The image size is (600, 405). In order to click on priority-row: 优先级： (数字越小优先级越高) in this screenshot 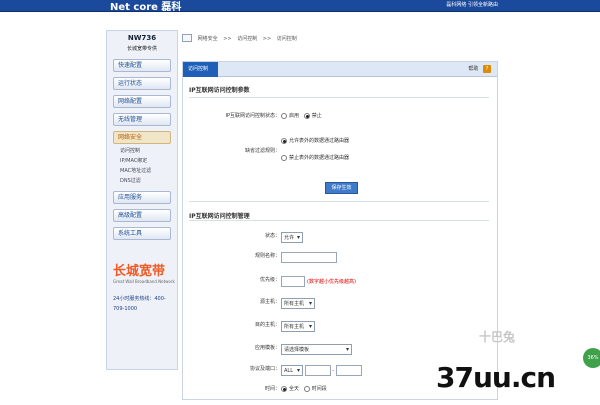, I will do `click(307, 281)`.